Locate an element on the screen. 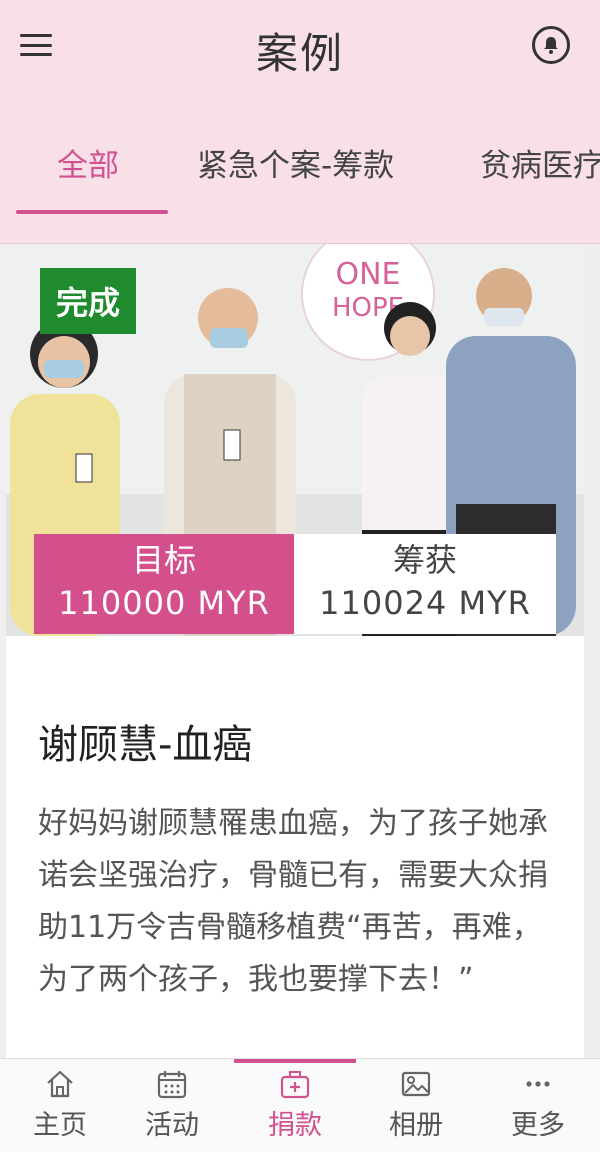  case-title: 谢顾慧-血癌 is located at coordinates (145, 745).